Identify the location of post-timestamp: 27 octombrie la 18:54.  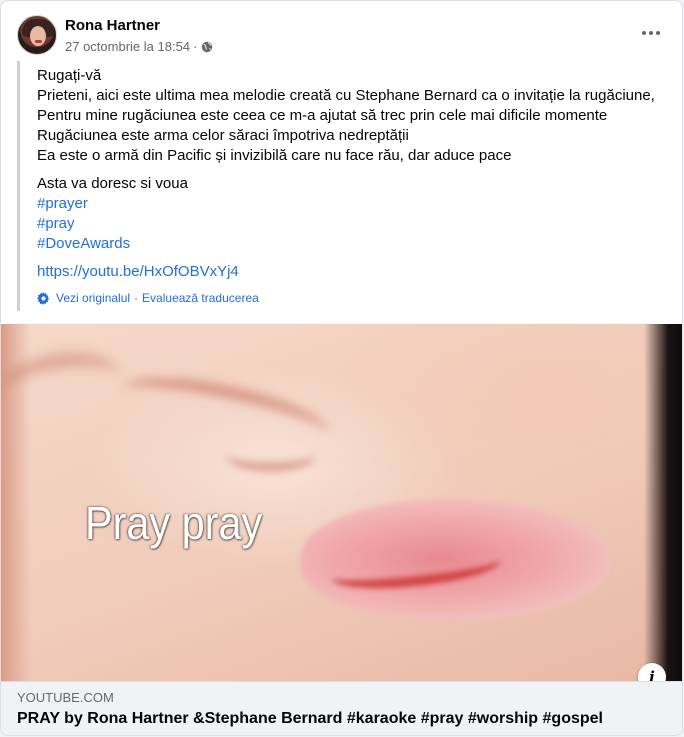
(127, 46).